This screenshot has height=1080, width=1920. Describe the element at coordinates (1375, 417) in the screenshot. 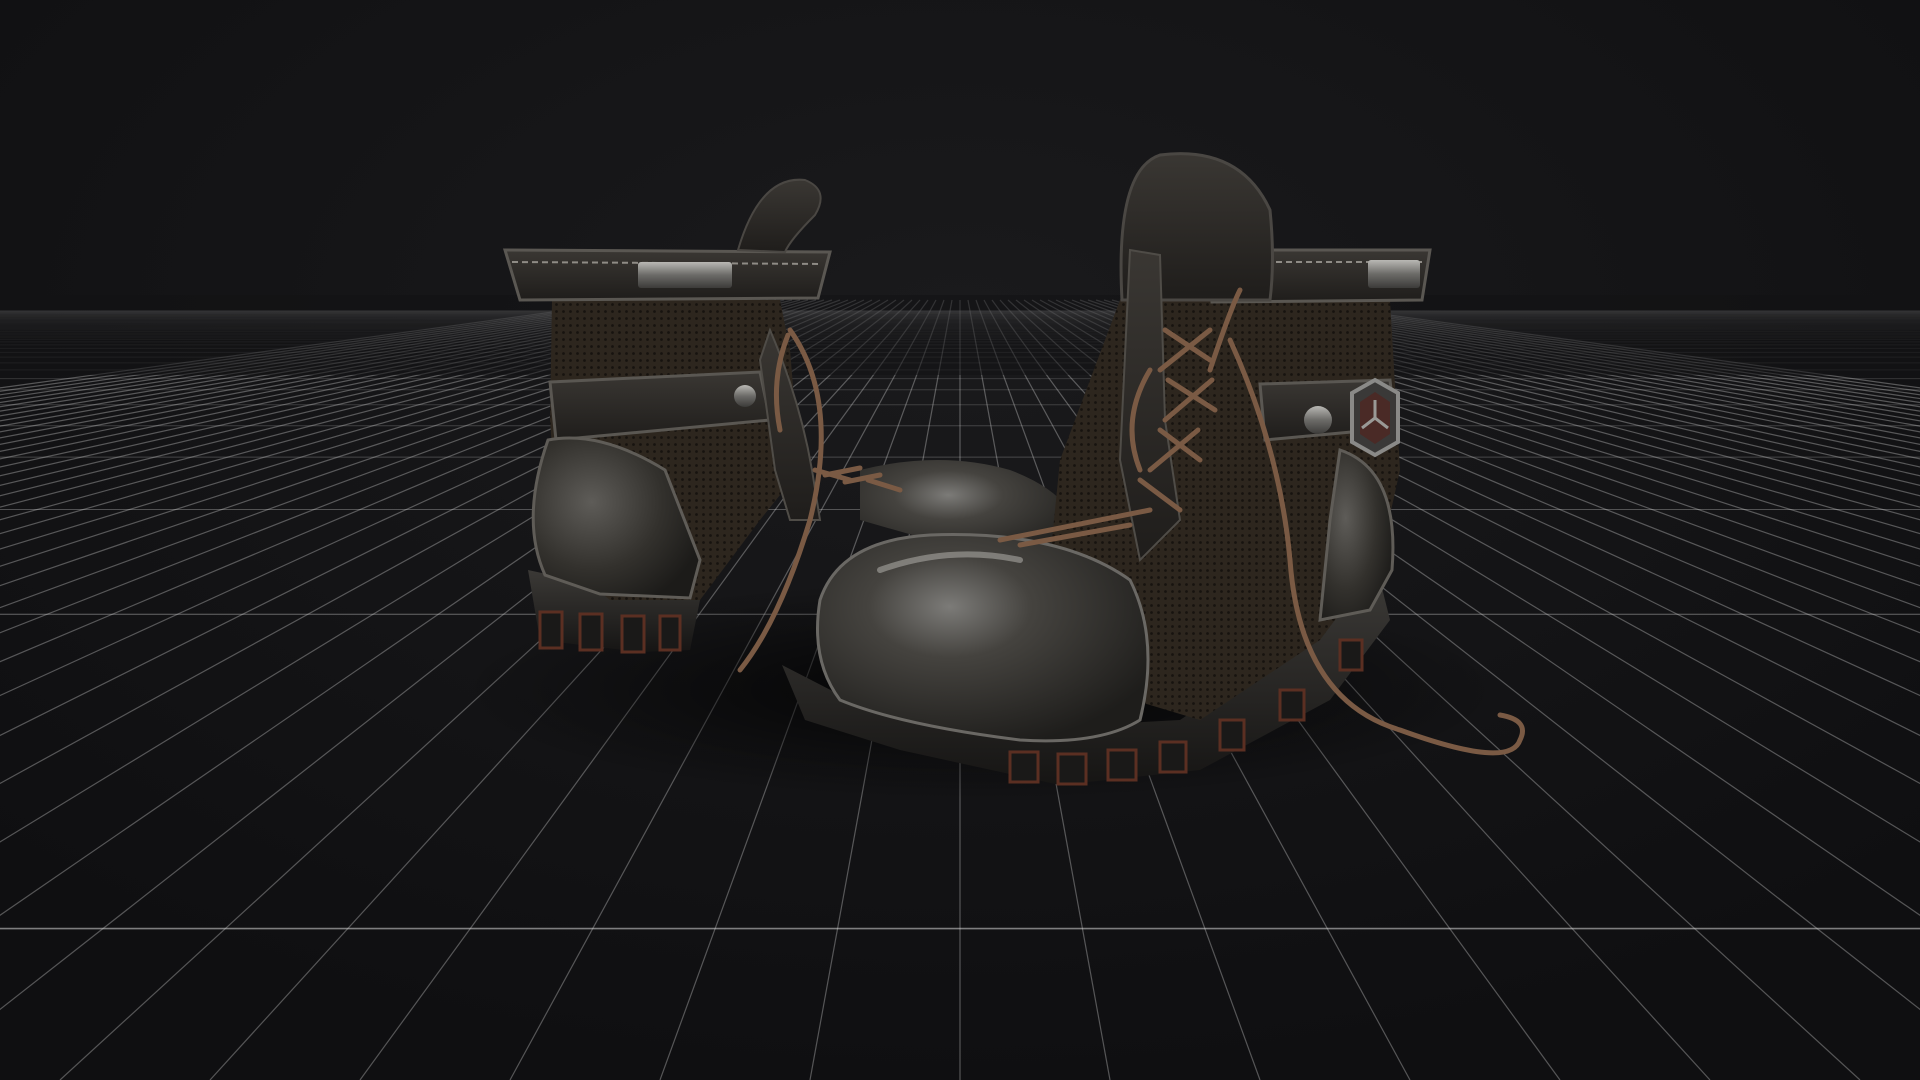

I see `right-boot-badge` at that location.